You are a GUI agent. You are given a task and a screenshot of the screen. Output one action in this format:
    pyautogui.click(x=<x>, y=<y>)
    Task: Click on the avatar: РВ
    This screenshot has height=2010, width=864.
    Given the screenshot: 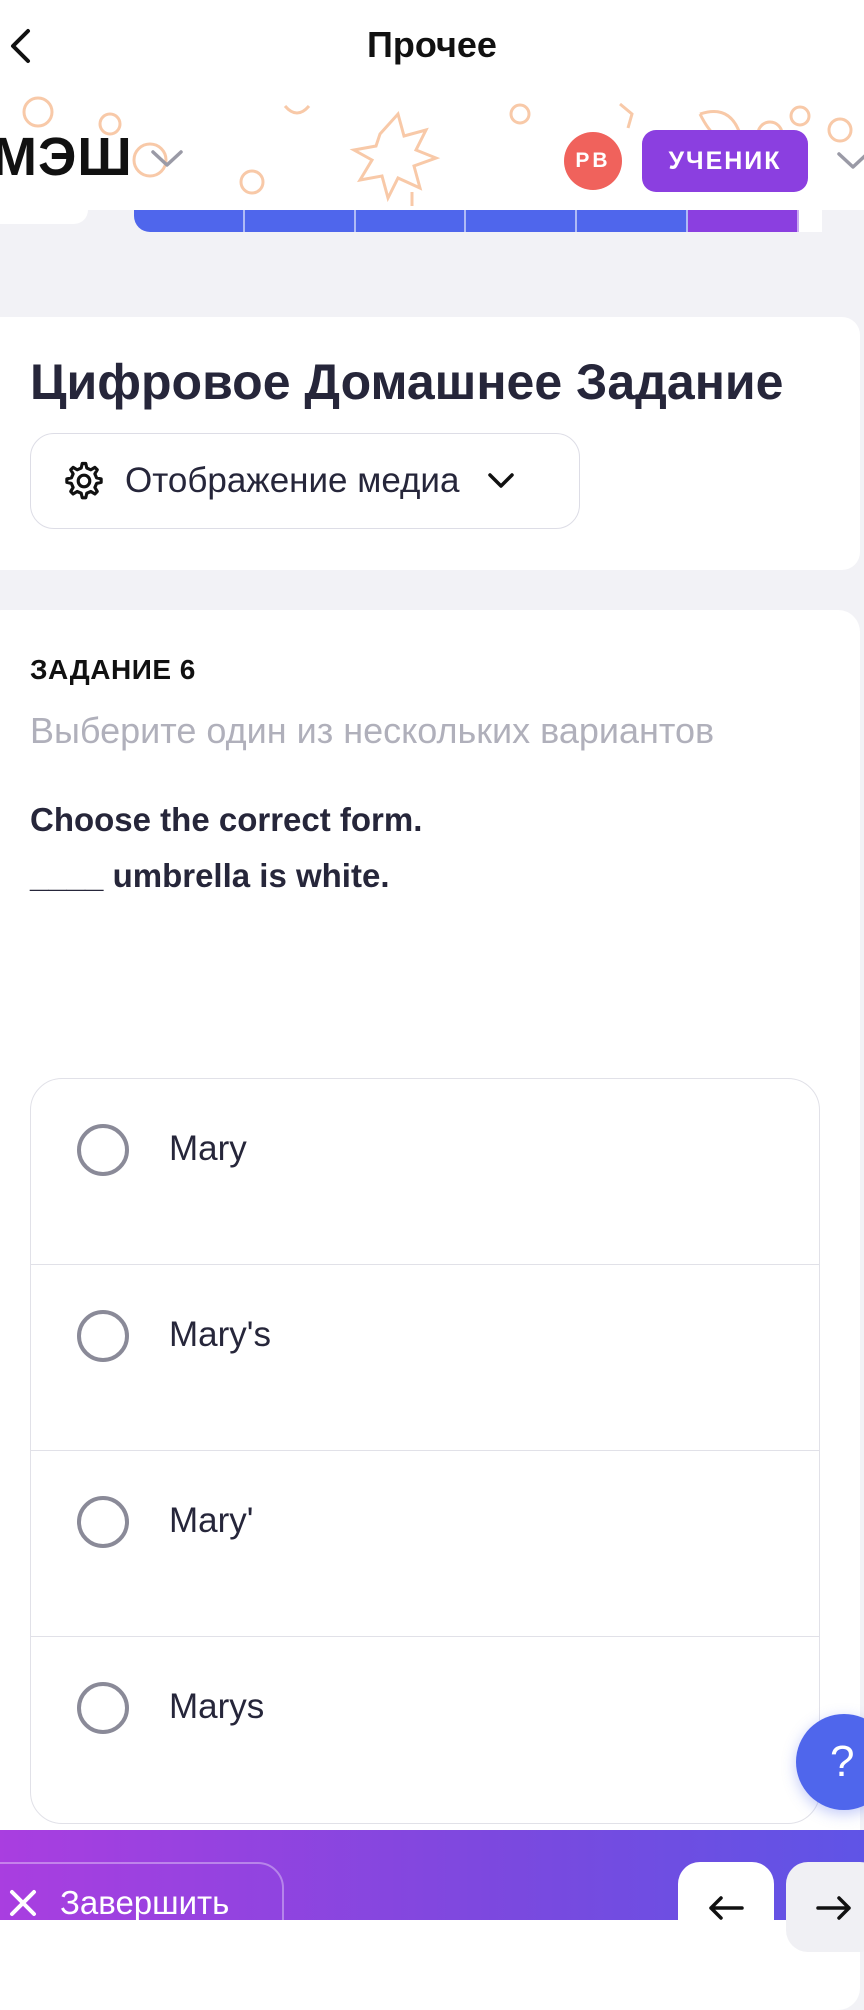 What is the action you would take?
    pyautogui.click(x=593, y=161)
    